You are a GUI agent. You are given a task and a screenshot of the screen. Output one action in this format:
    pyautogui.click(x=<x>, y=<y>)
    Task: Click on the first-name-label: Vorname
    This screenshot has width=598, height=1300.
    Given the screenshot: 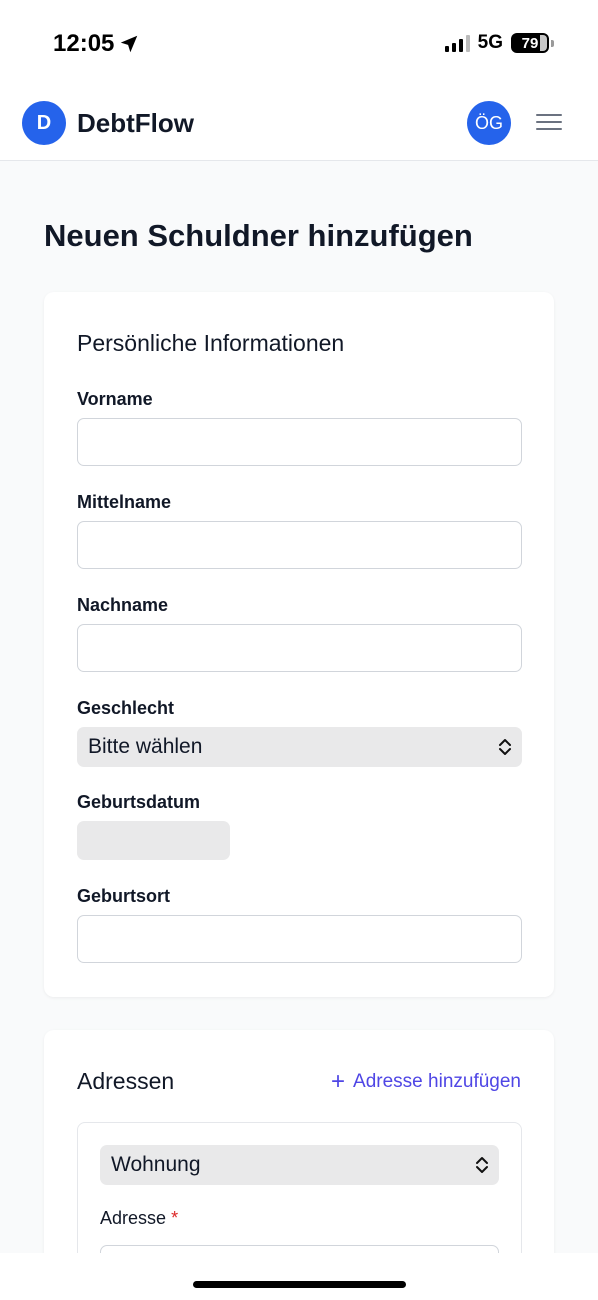 What is the action you would take?
    pyautogui.click(x=115, y=399)
    